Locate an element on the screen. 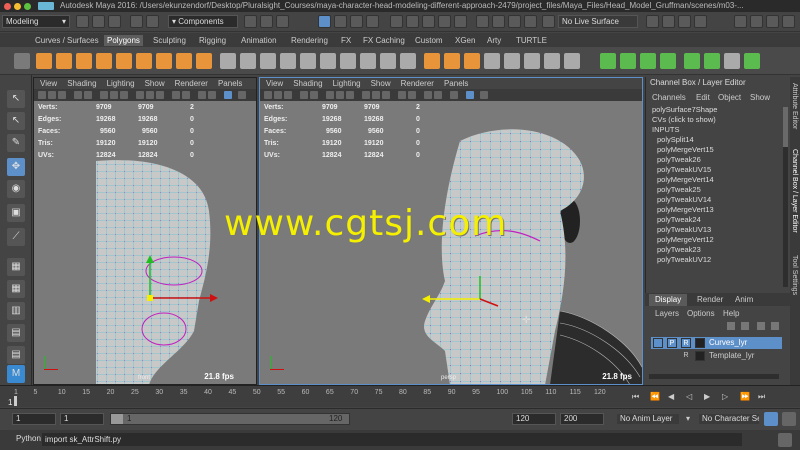 The image size is (800, 450). input-node: polyTweakUV13 is located at coordinates (718, 230).